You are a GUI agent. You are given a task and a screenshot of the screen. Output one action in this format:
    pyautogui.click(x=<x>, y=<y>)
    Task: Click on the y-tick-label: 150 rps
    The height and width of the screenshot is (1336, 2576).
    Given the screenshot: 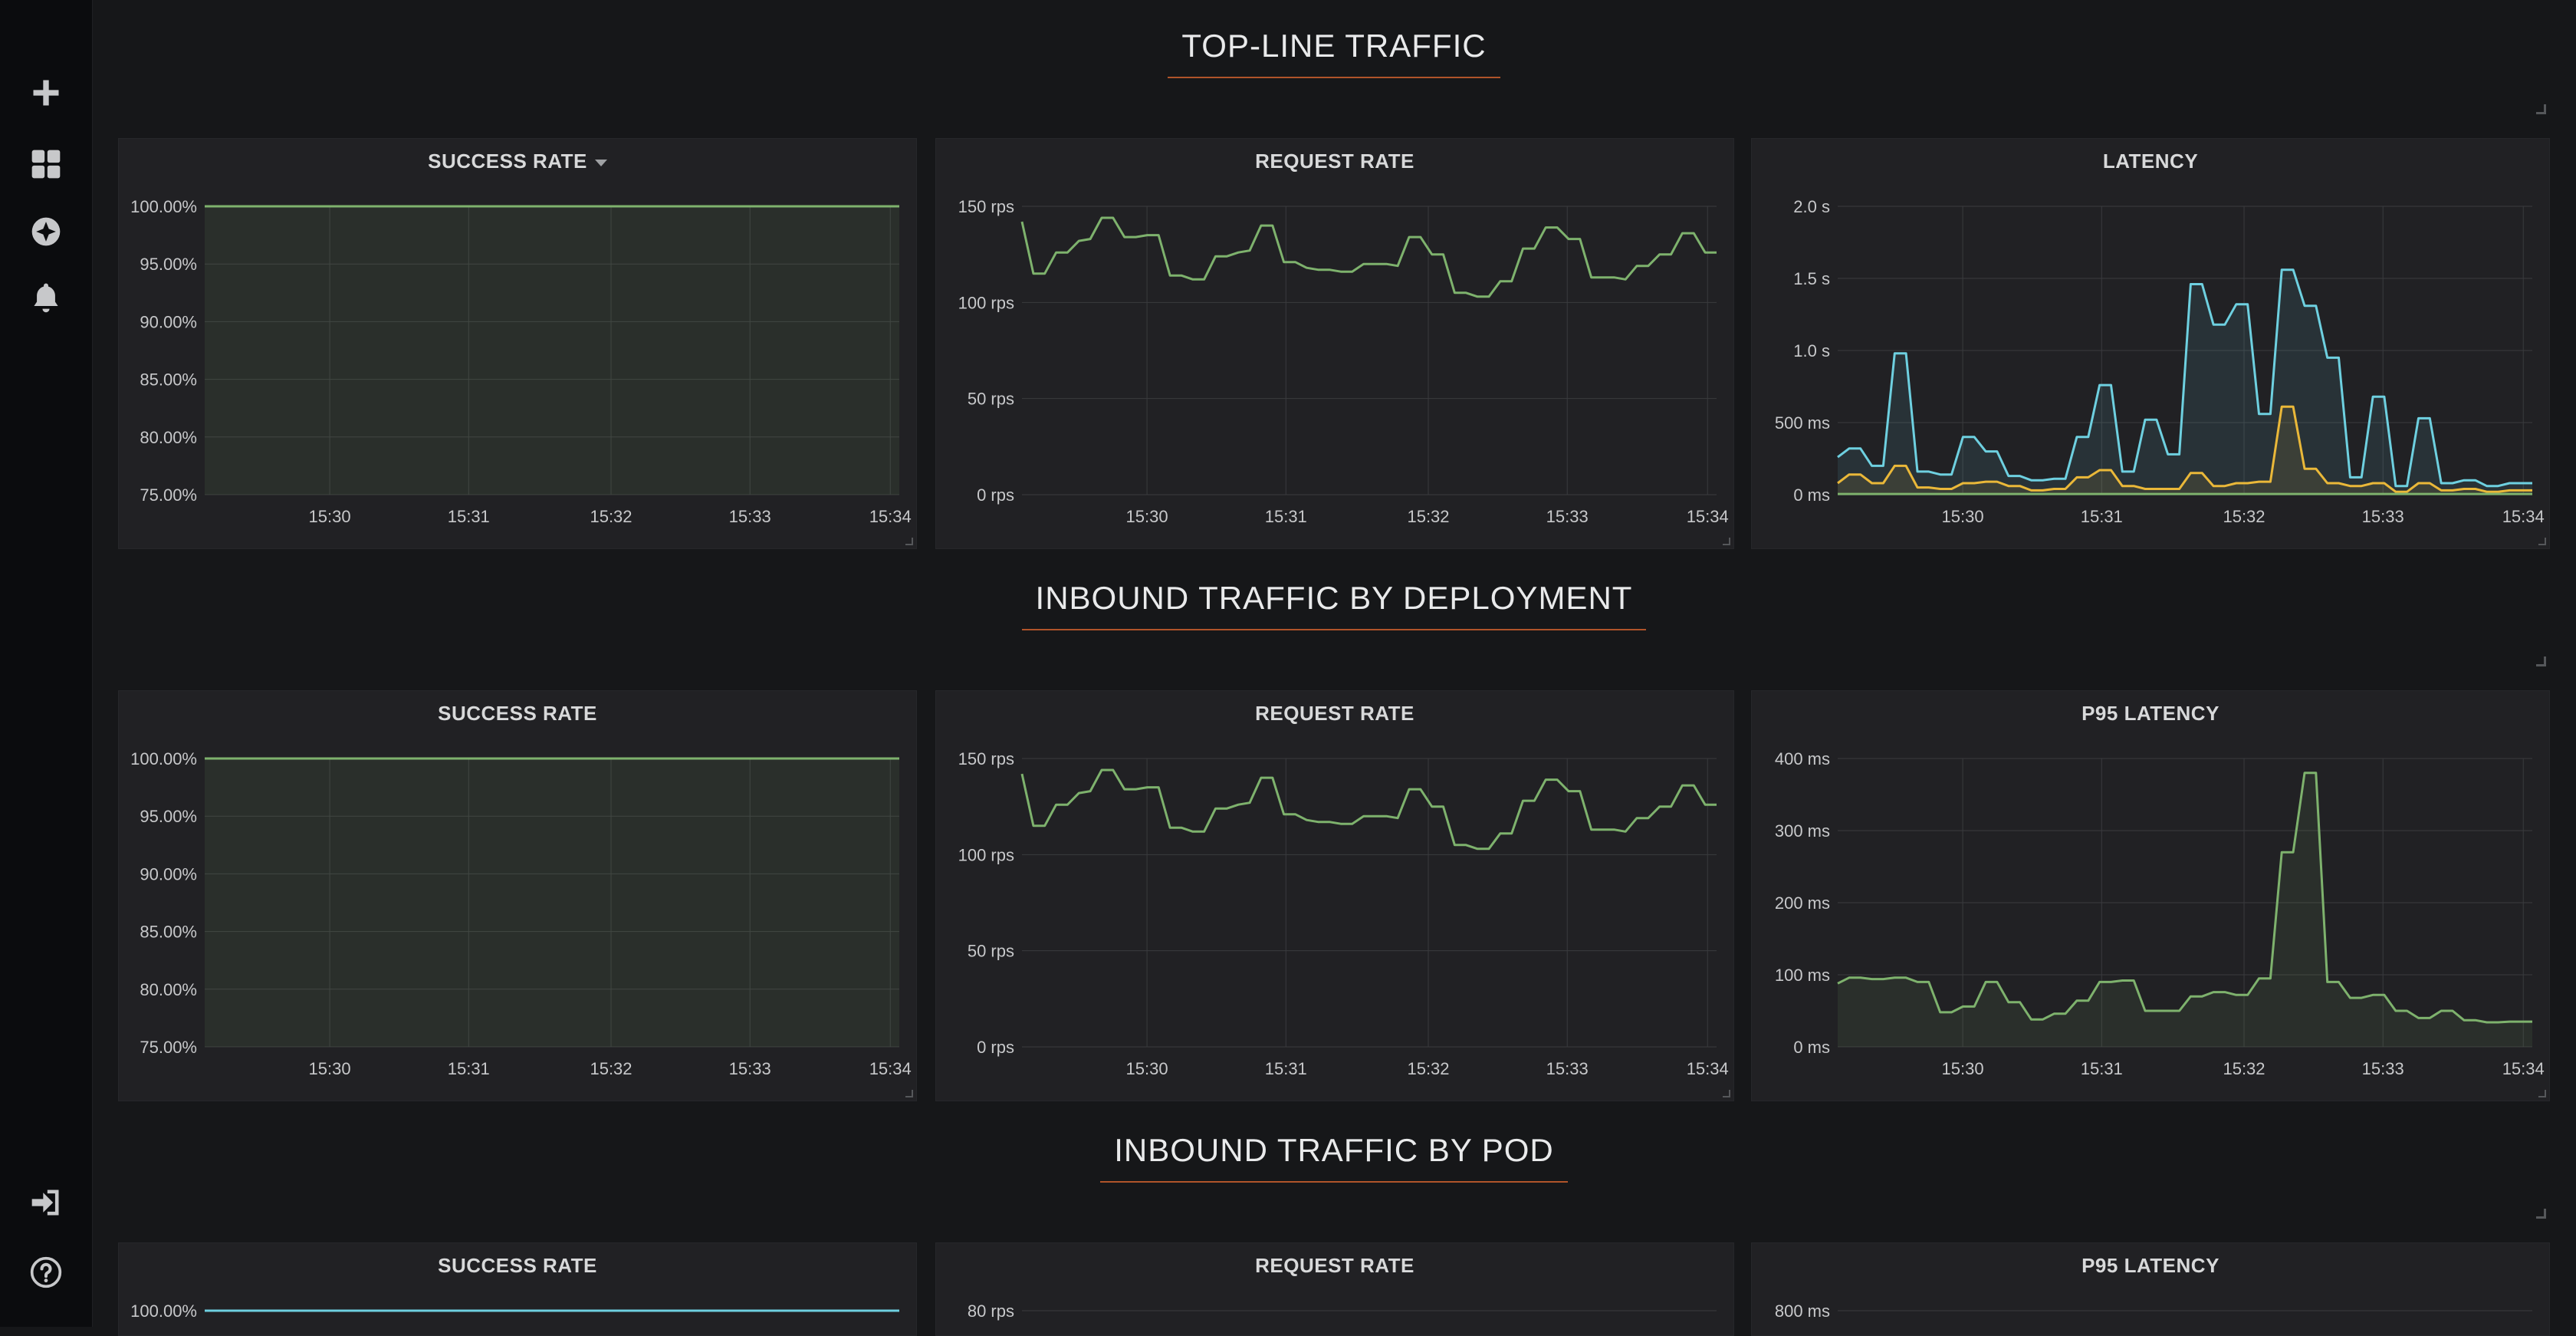 What is the action you would take?
    pyautogui.click(x=986, y=207)
    